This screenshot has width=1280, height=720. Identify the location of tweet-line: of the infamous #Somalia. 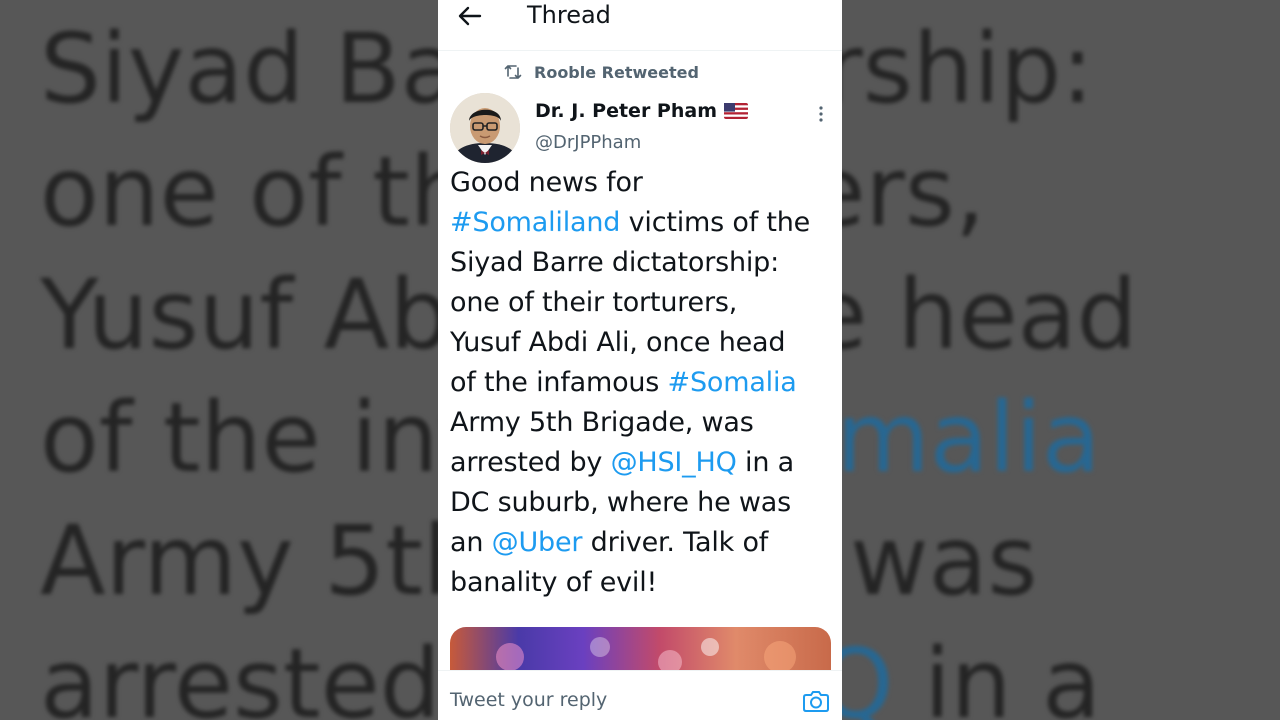
(642, 383).